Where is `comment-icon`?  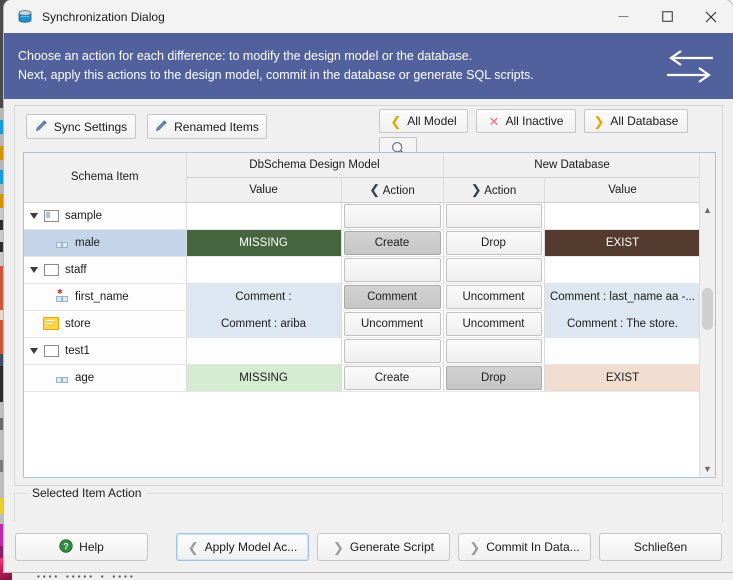 comment-icon is located at coordinates (51, 323).